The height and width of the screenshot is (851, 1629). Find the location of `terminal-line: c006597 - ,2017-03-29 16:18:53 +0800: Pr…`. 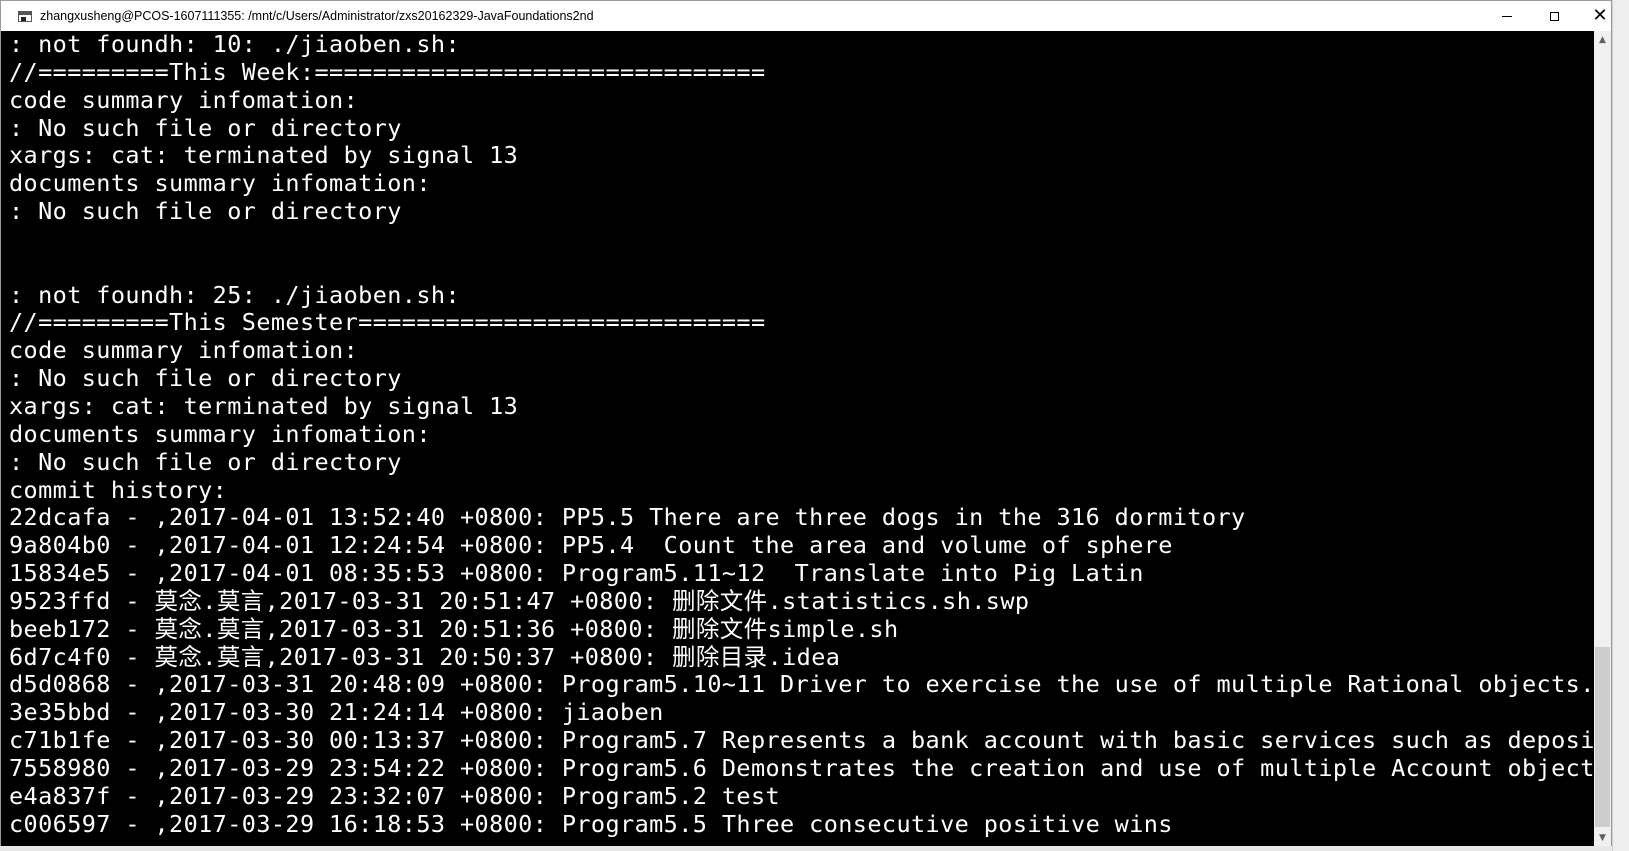

terminal-line: c006597 - ,2017-03-29 16:18:53 +0800: Pr… is located at coordinates (591, 823).